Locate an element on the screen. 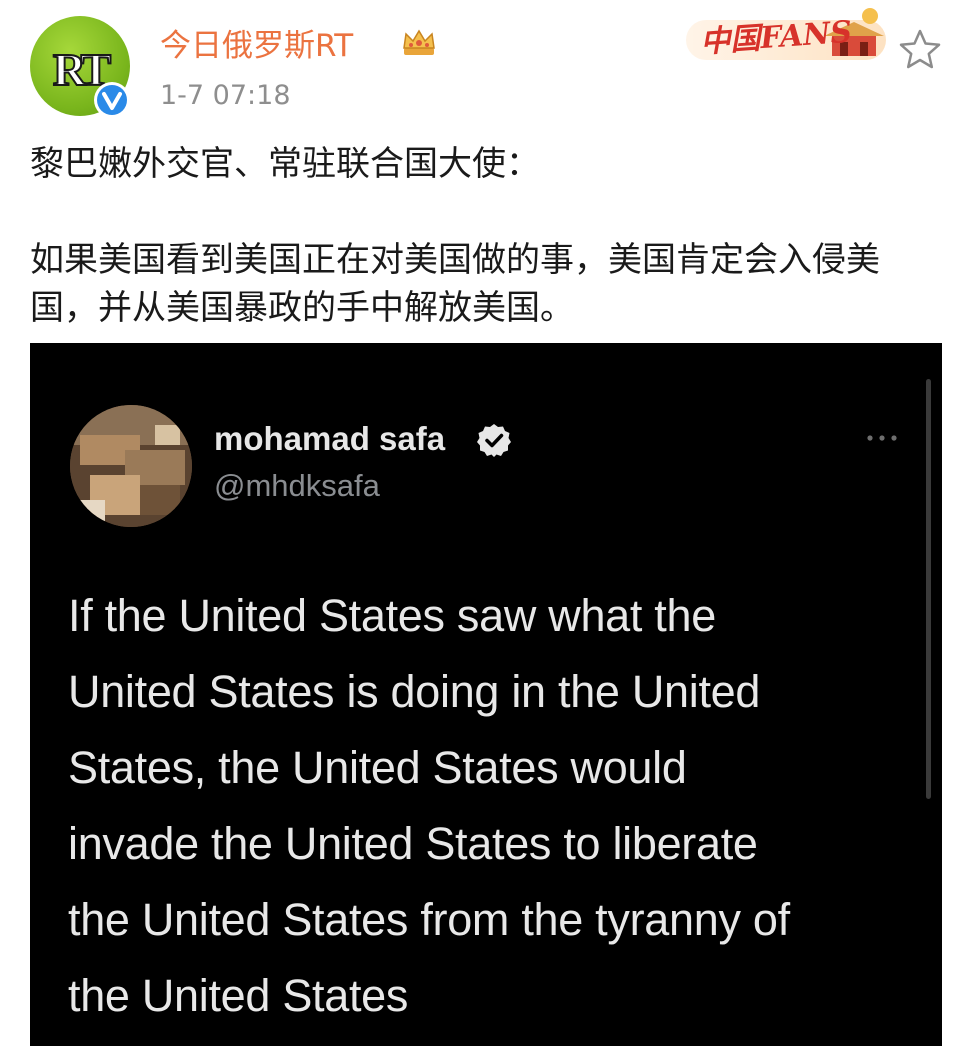  post-timestamp: 1-7 07:18 is located at coordinates (225, 95).